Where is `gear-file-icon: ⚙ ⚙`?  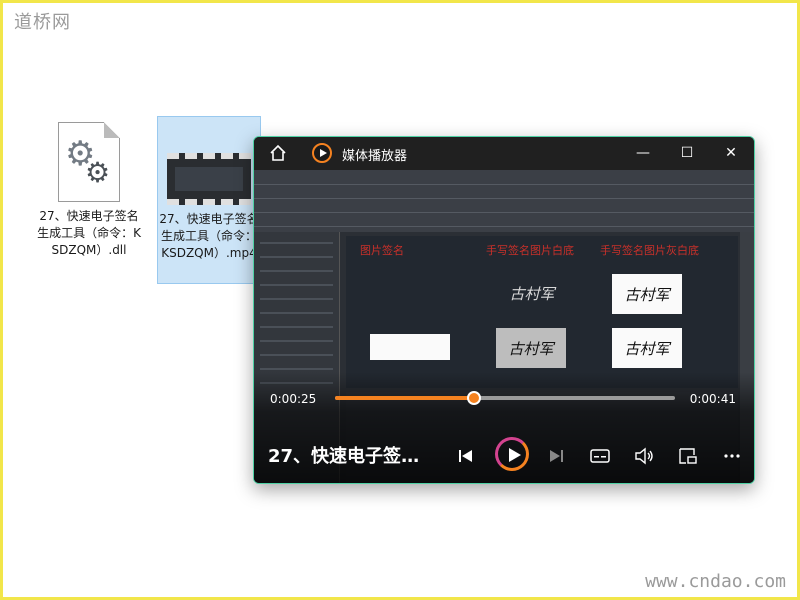 gear-file-icon: ⚙ ⚙ is located at coordinates (89, 162).